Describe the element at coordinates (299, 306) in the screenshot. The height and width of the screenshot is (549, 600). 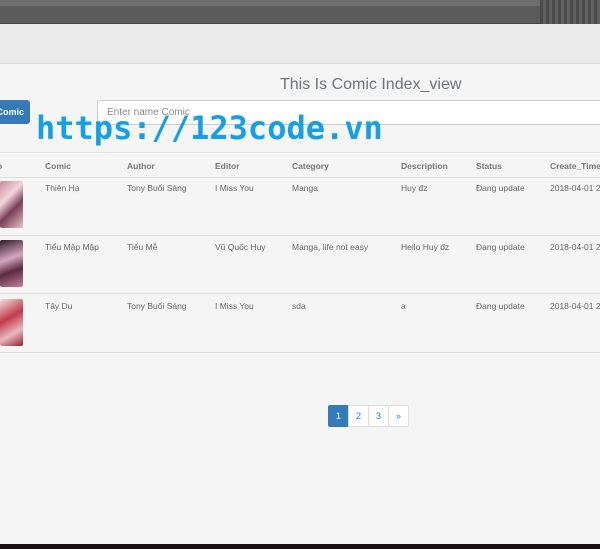
I see `row3-category: sda` at that location.